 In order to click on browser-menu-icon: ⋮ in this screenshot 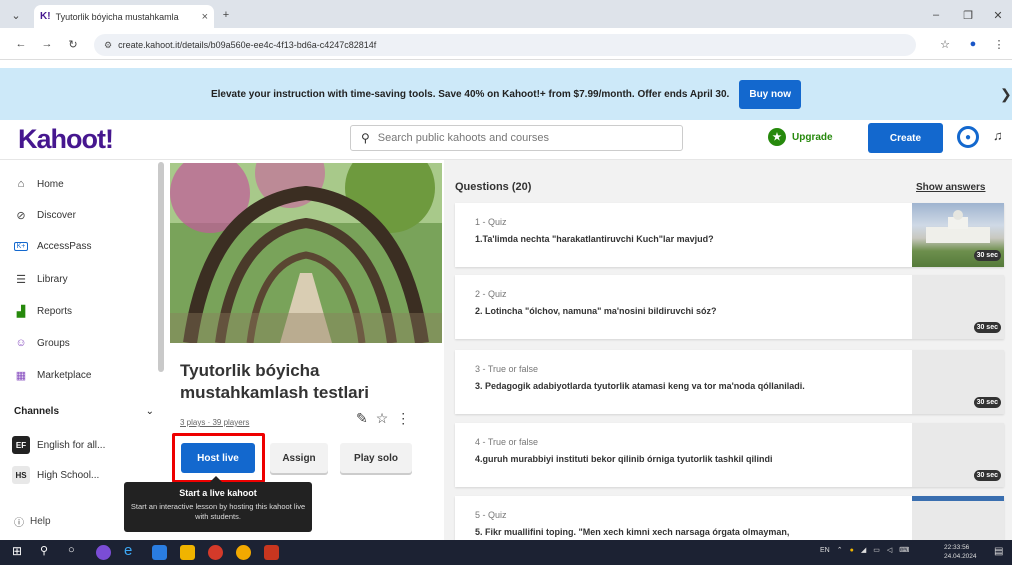, I will do `click(999, 44)`.